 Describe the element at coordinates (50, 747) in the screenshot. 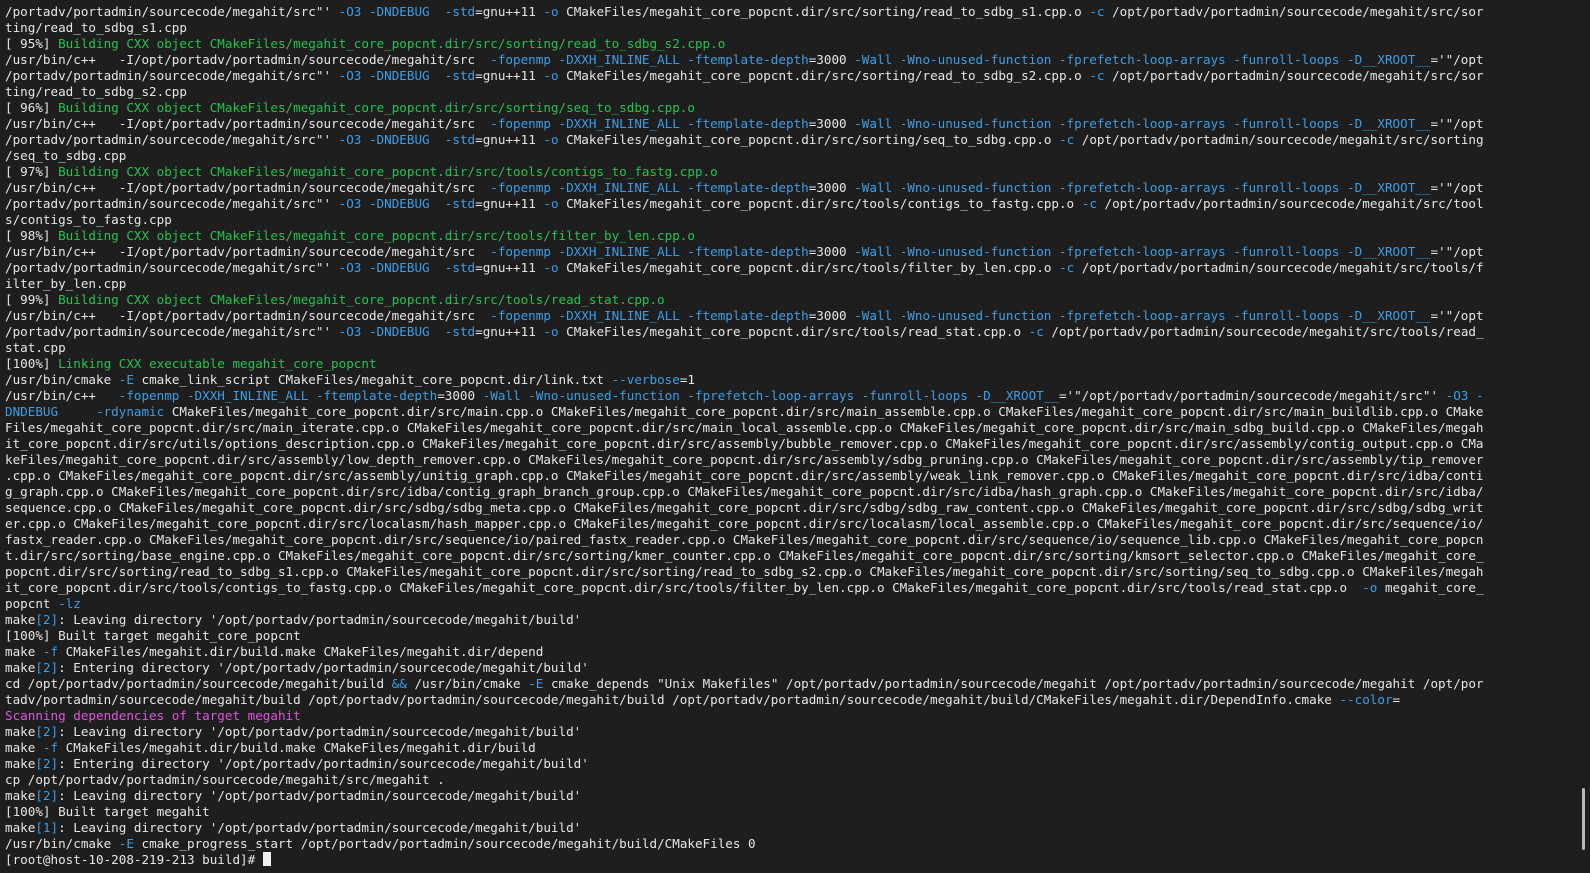

I see `terminal-text: -f` at that location.